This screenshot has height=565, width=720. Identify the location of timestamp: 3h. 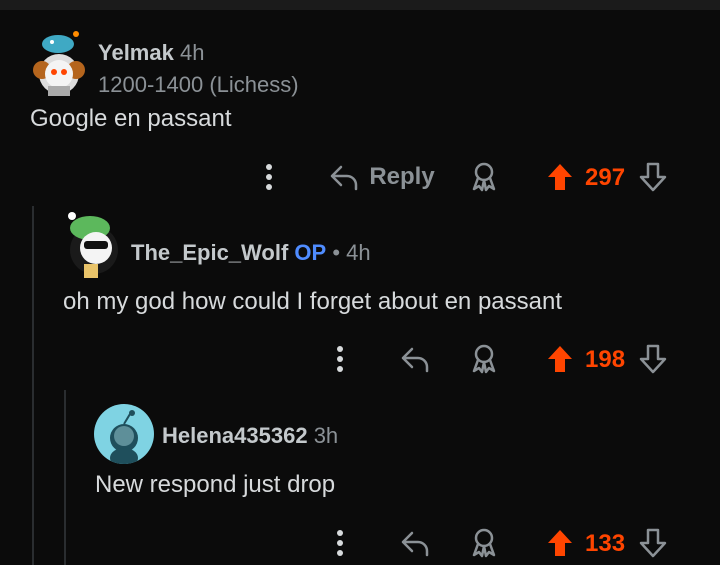
(326, 435).